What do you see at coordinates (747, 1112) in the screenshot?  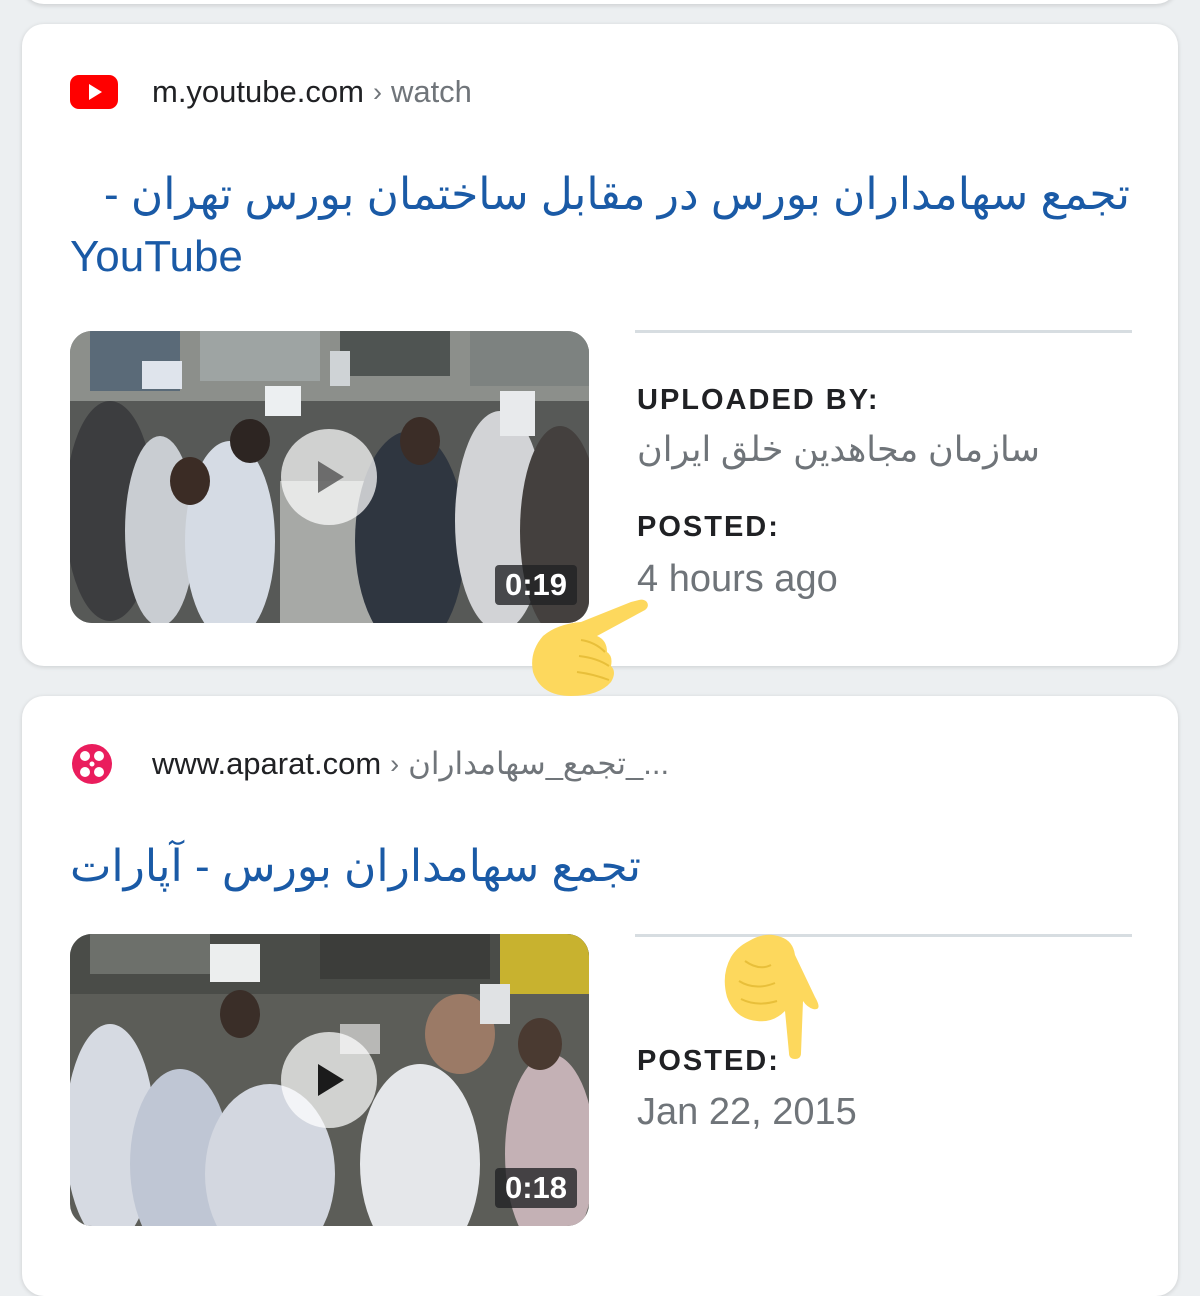 I see `posted-value: Jan 22, 2015` at bounding box center [747, 1112].